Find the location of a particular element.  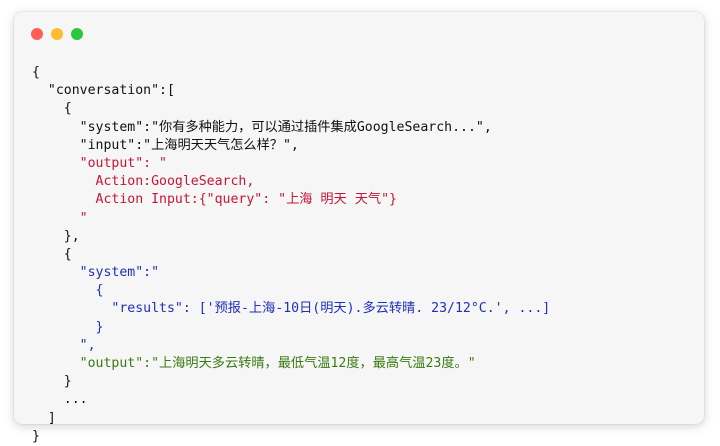

code-line-output: "output":"上海明天多云转晴，最低气温12度，最高气温23度。" is located at coordinates (254, 363).